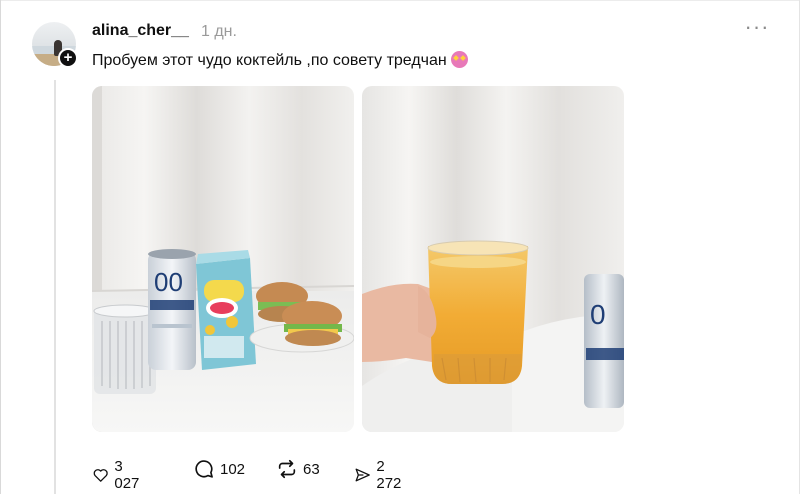 The width and height of the screenshot is (800, 494). Describe the element at coordinates (219, 32) in the screenshot. I see `post-timestamp: 1 дн.` at that location.